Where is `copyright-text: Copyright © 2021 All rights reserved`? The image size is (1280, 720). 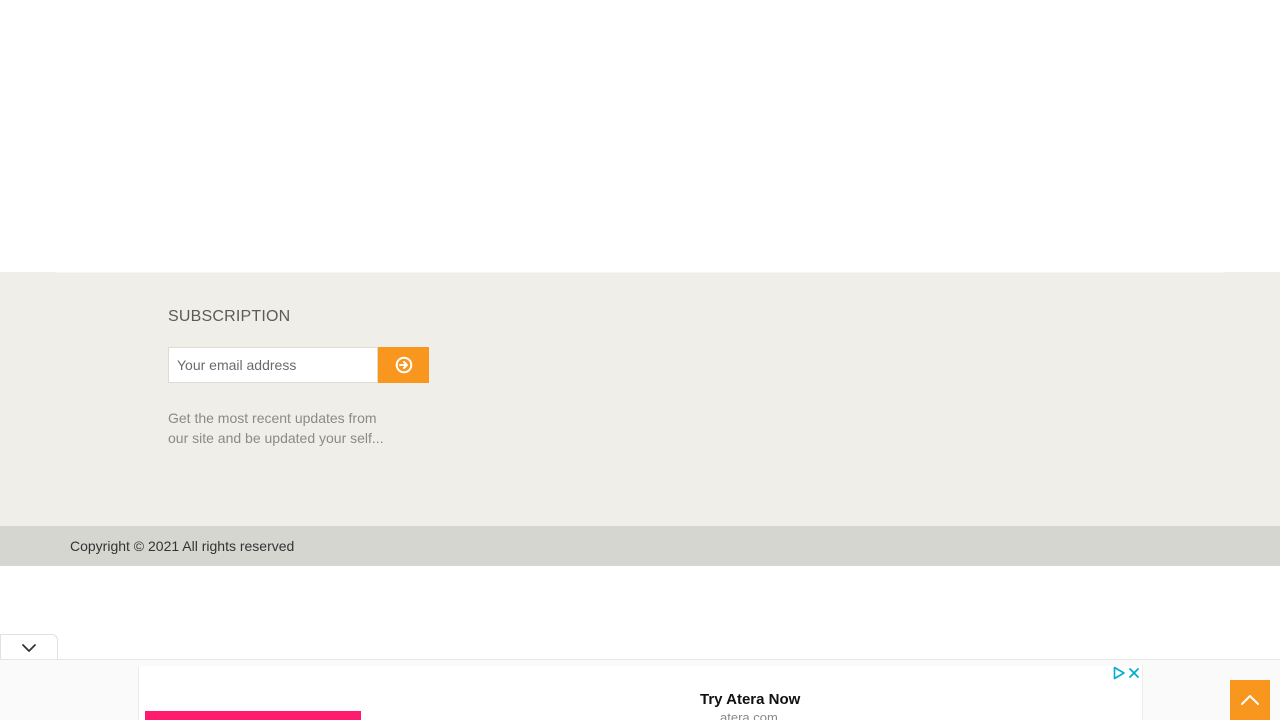
copyright-text: Copyright © 2021 All rights reserved is located at coordinates (182, 546).